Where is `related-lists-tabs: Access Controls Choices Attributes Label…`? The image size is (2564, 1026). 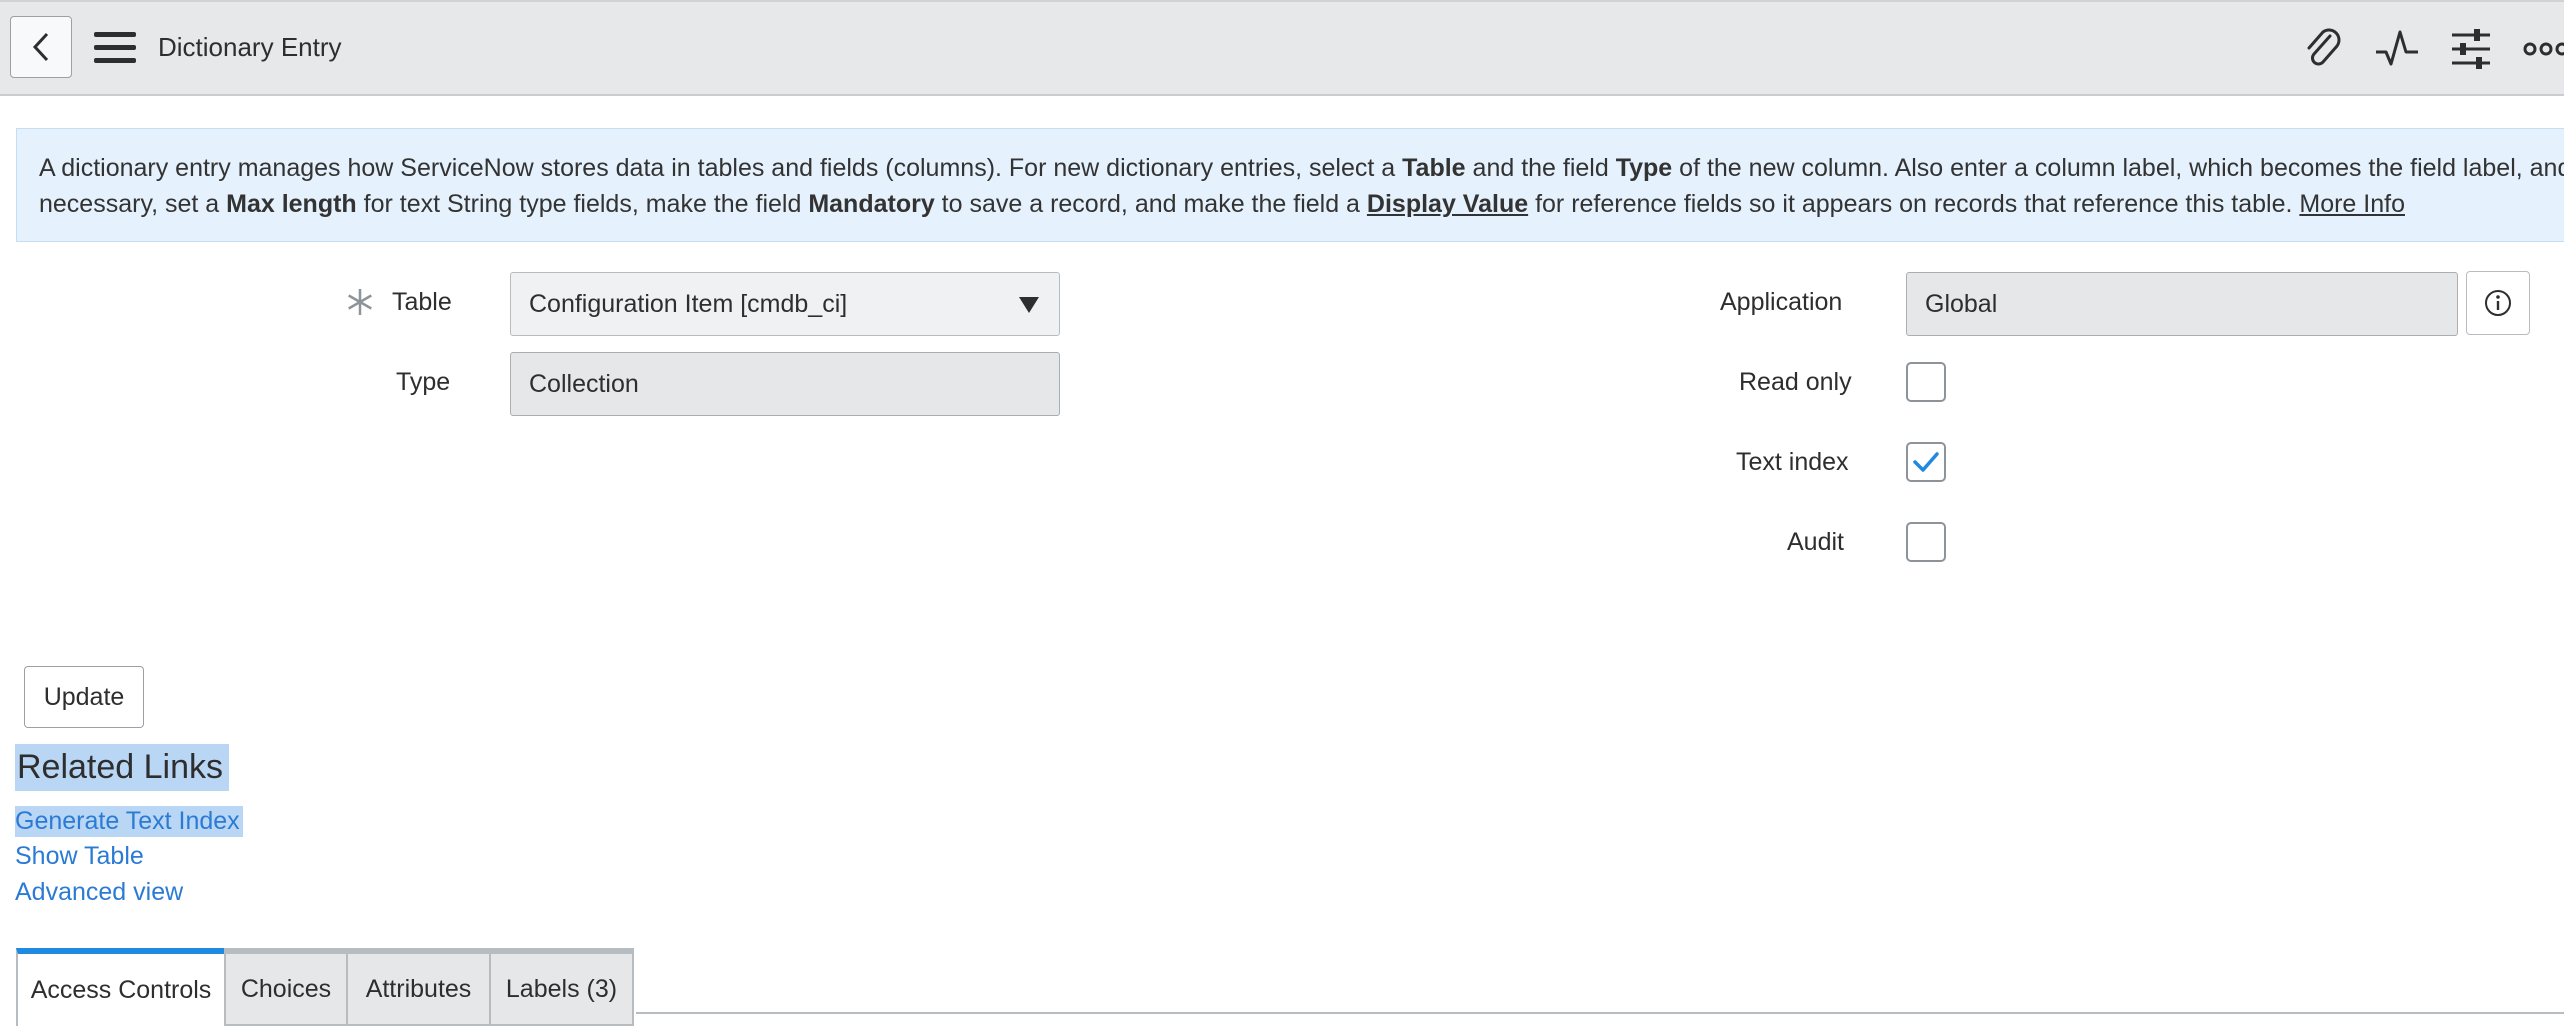 related-lists-tabs: Access Controls Choices Attributes Label… is located at coordinates (325, 987).